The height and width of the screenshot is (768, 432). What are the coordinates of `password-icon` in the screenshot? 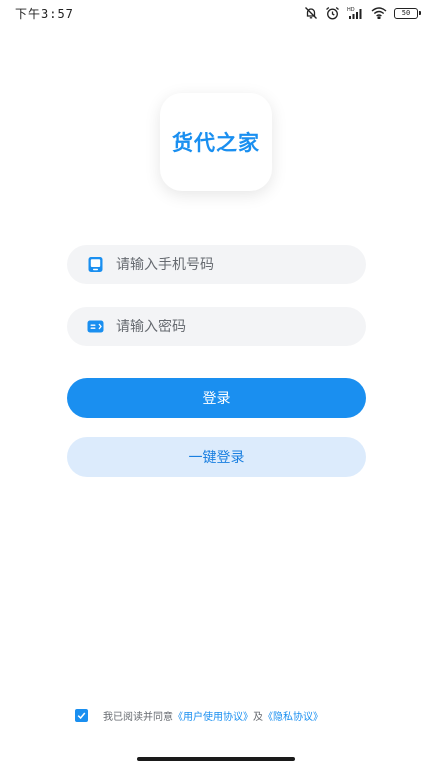 It's located at (95, 326).